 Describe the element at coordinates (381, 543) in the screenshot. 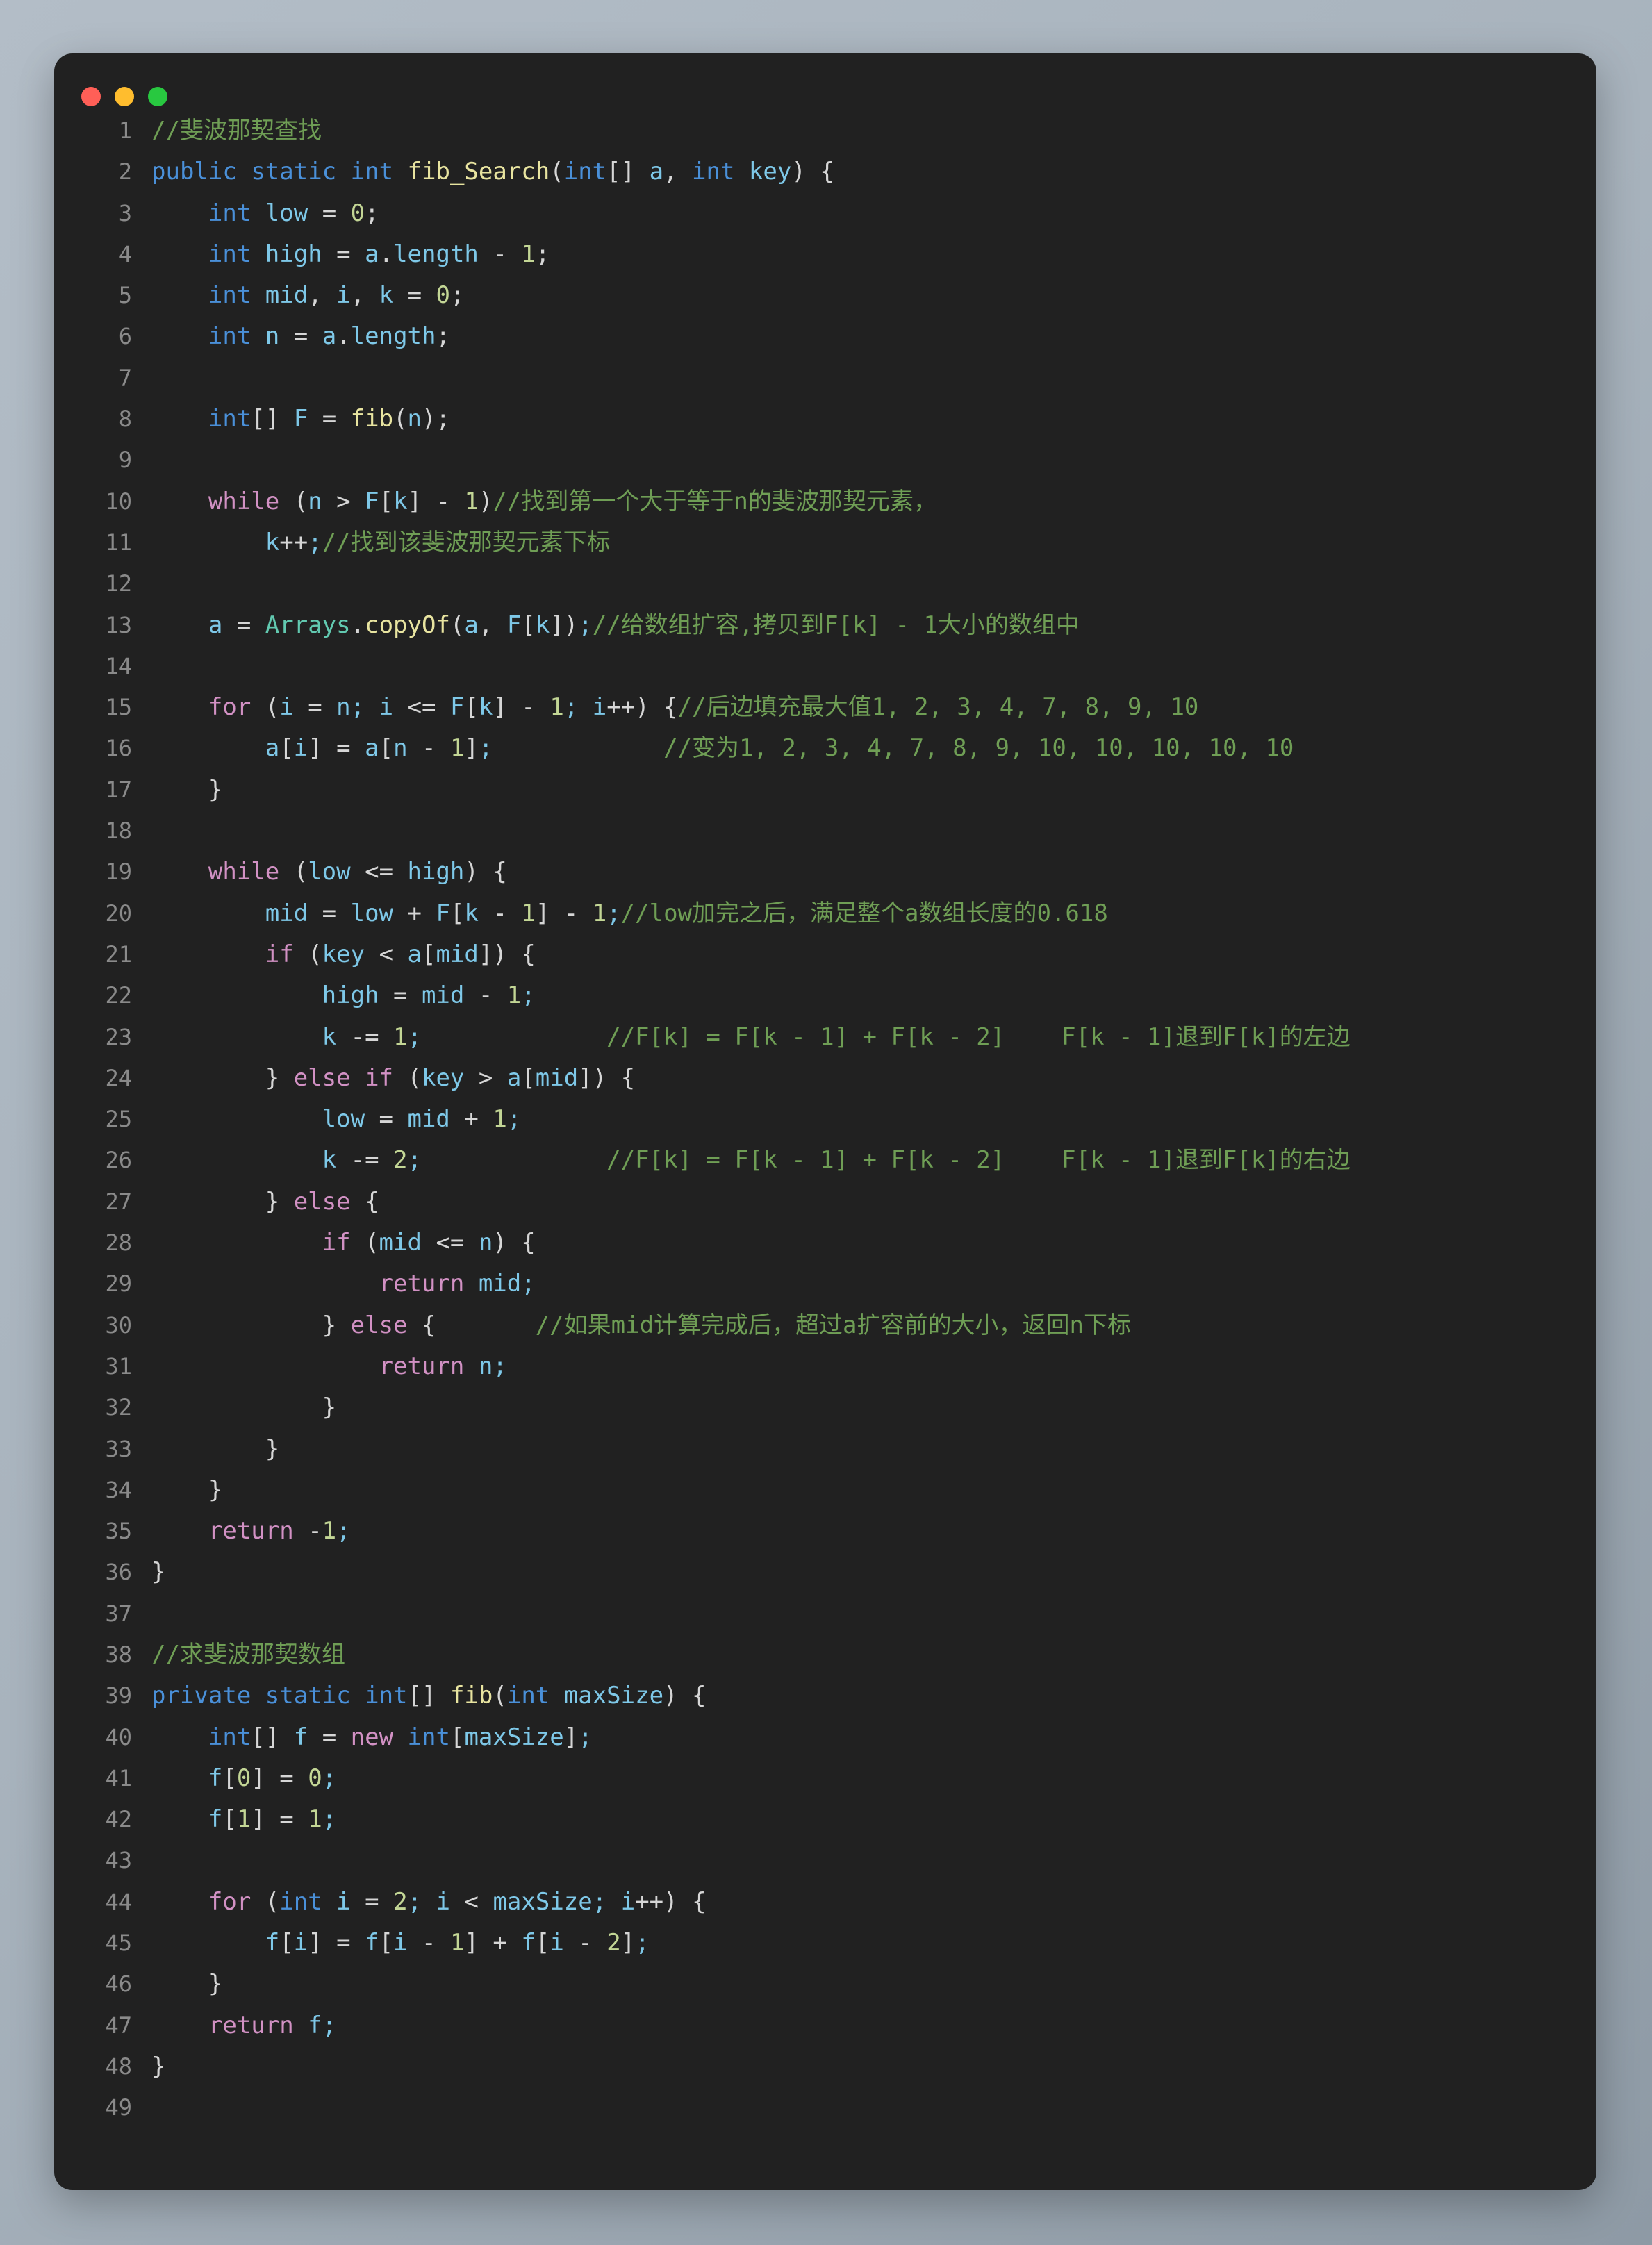

I see `code-line-text: k++;//找到该斐波那契元素下标` at that location.